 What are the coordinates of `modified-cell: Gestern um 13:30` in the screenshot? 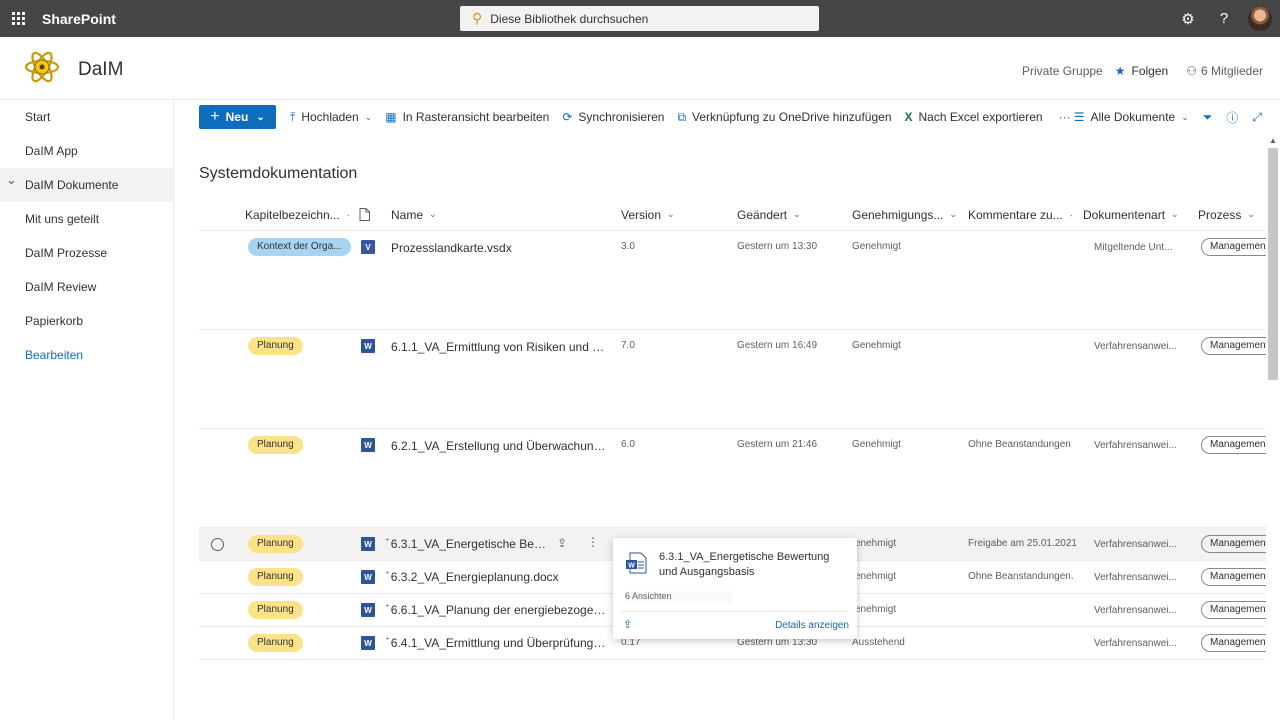 It's located at (777, 246).